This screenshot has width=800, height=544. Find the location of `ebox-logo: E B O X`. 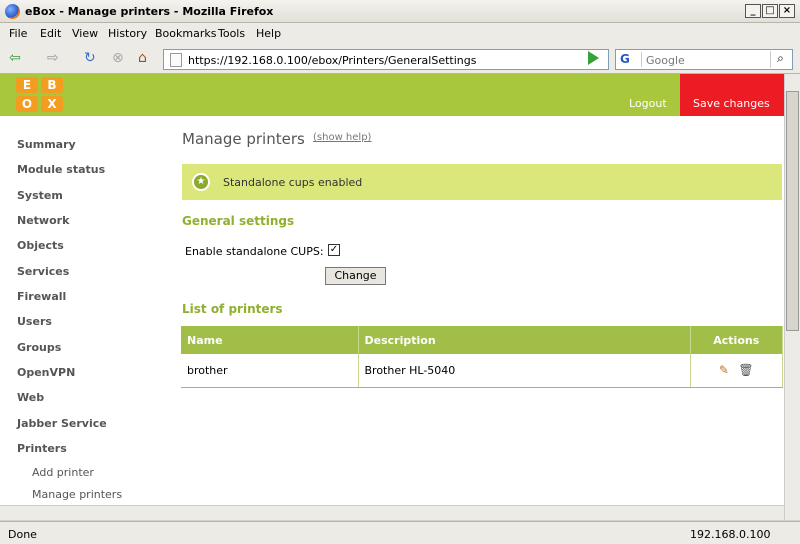

ebox-logo: E B O X is located at coordinates (40, 95).